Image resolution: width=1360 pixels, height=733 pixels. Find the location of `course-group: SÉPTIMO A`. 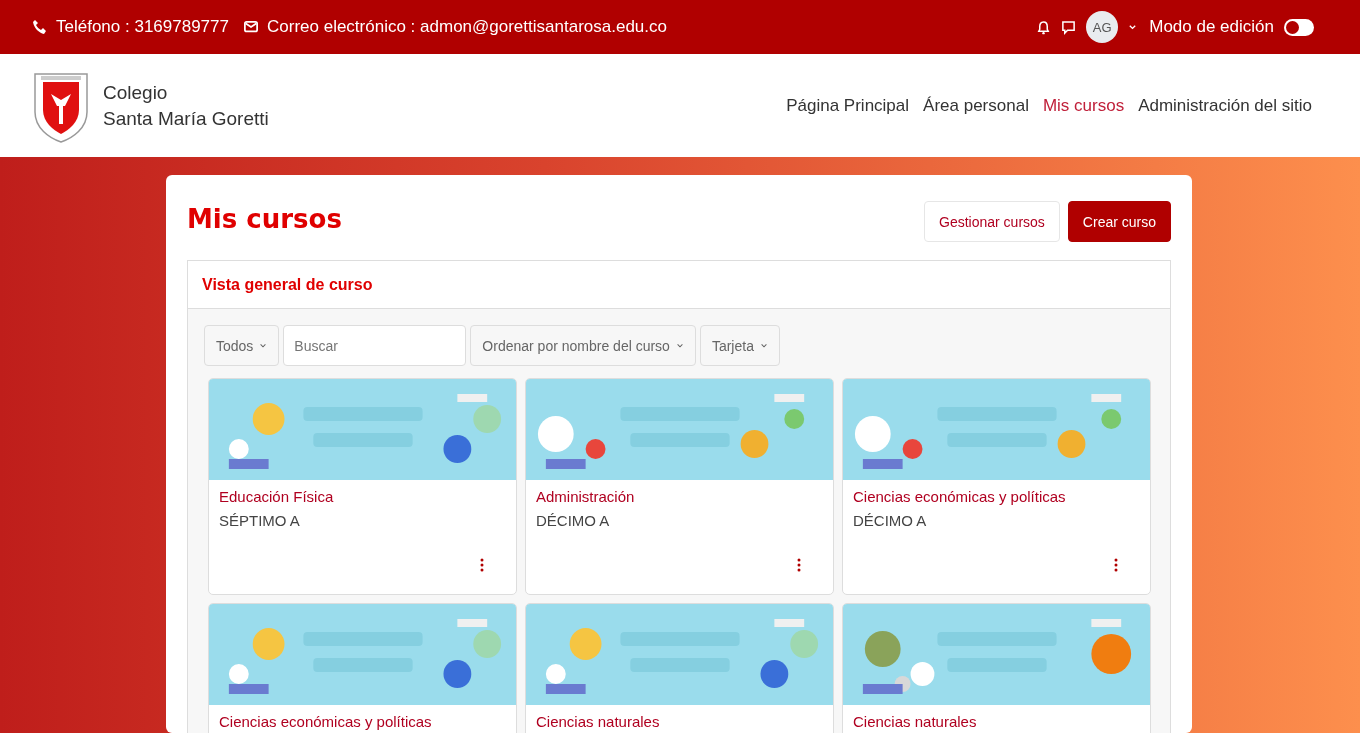

course-group: SÉPTIMO A is located at coordinates (362, 521).